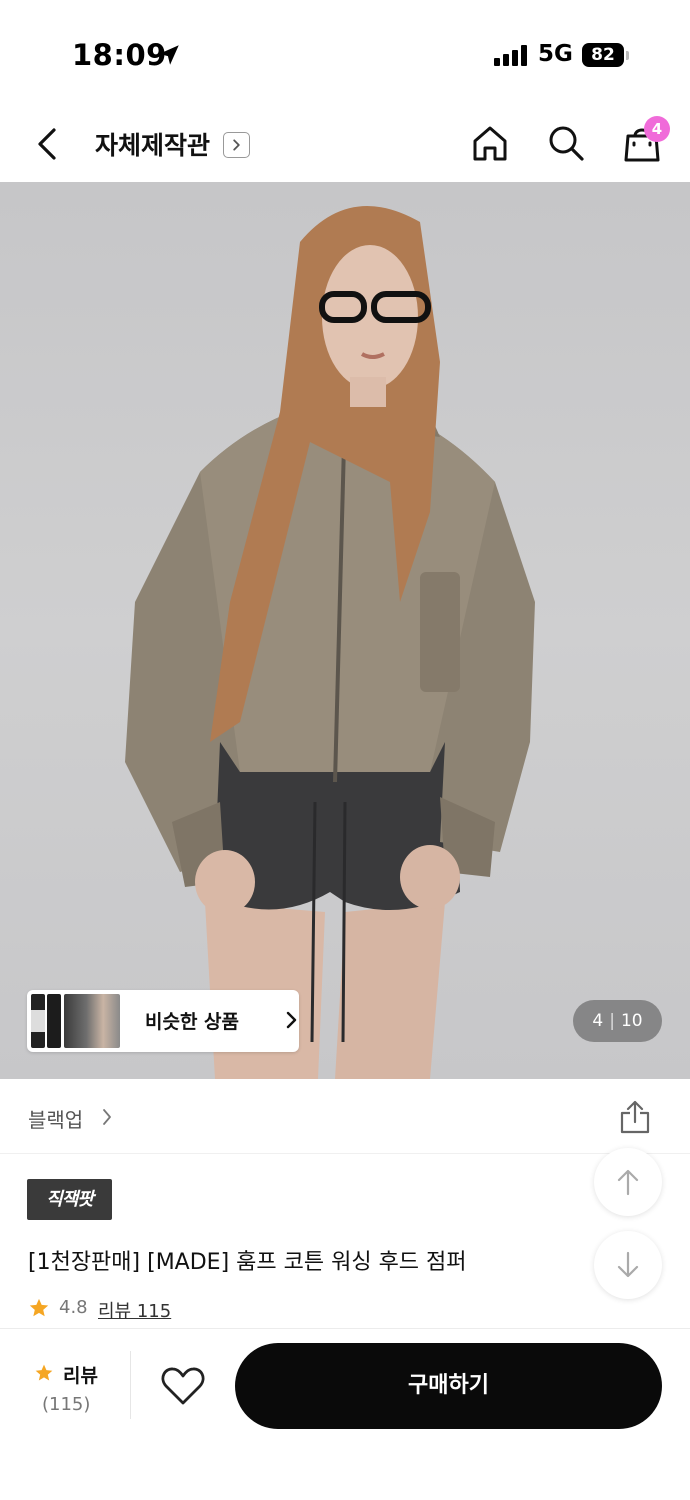  Describe the element at coordinates (635, 1117) in the screenshot. I see `share-icon` at that location.